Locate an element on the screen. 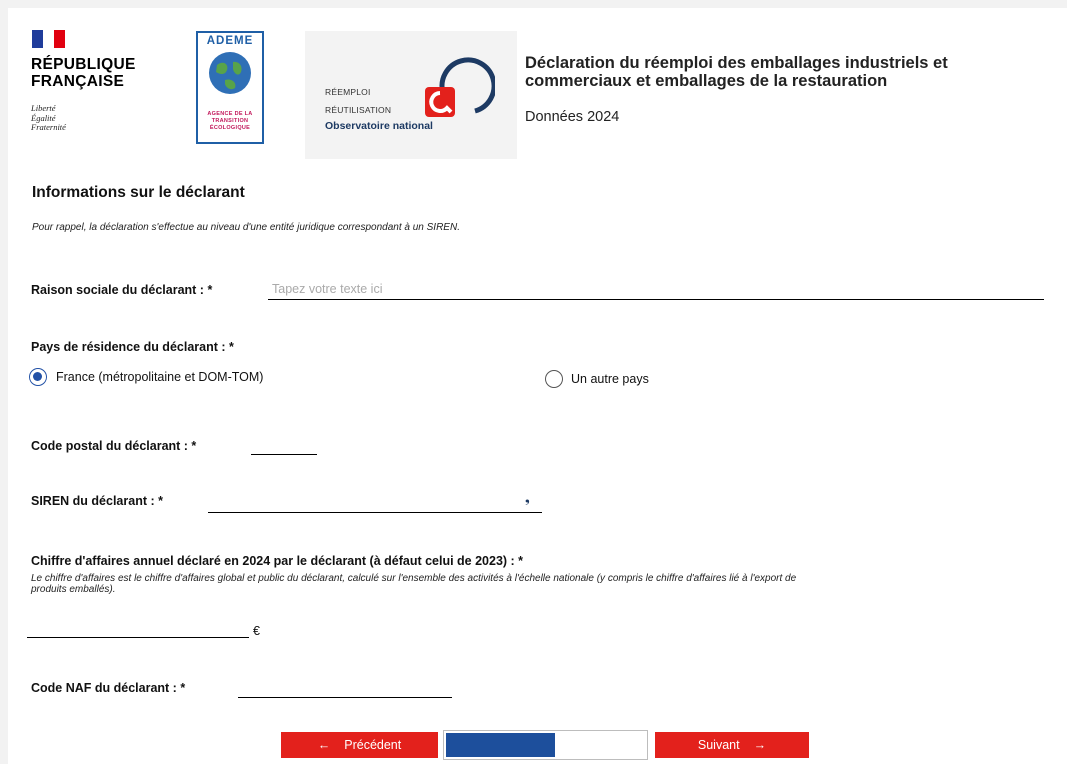 The height and width of the screenshot is (764, 1067). progress-bar is located at coordinates (545, 745).